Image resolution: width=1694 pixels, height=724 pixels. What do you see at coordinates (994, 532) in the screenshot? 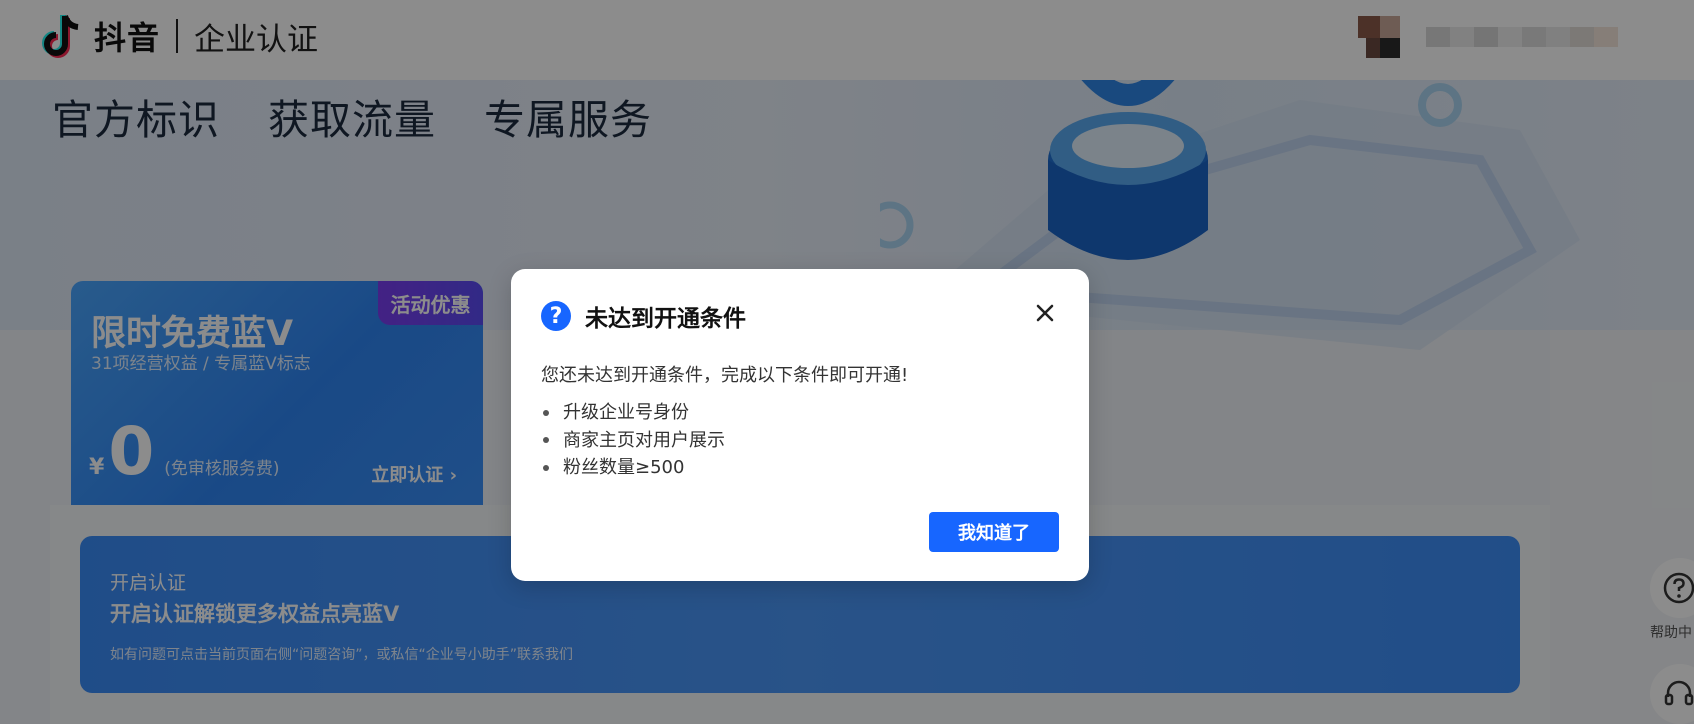
I see `got-it-button: 我知道了` at bounding box center [994, 532].